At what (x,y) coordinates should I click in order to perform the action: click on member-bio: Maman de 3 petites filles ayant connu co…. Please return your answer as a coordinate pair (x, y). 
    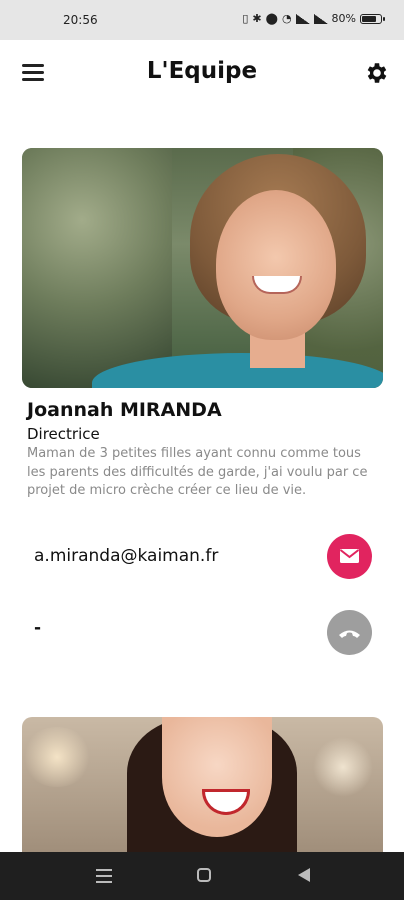
    Looking at the image, I should click on (197, 472).